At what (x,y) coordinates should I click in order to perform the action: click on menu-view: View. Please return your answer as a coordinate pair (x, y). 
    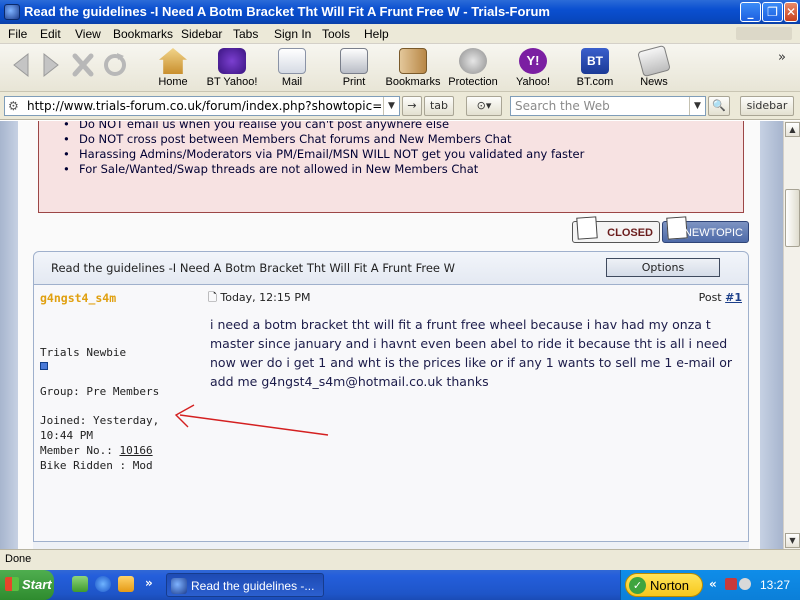
    Looking at the image, I should click on (88, 34).